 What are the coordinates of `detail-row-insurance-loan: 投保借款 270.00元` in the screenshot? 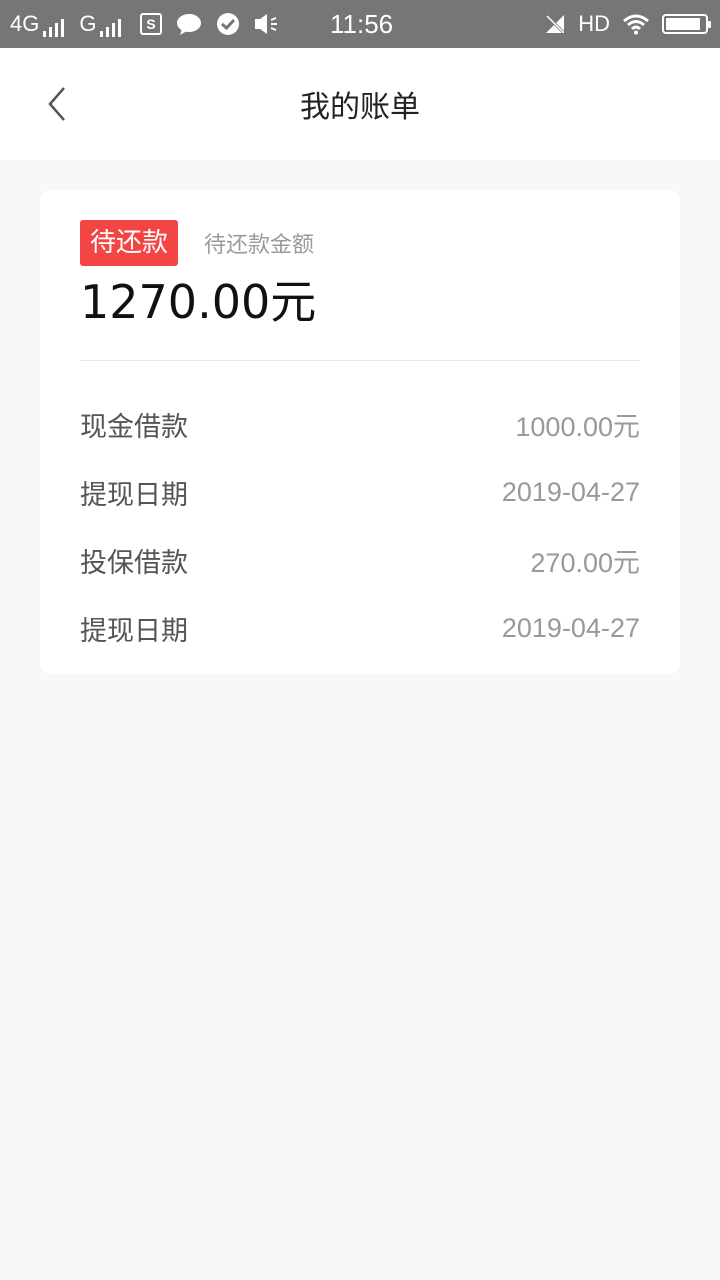 It's located at (360, 560).